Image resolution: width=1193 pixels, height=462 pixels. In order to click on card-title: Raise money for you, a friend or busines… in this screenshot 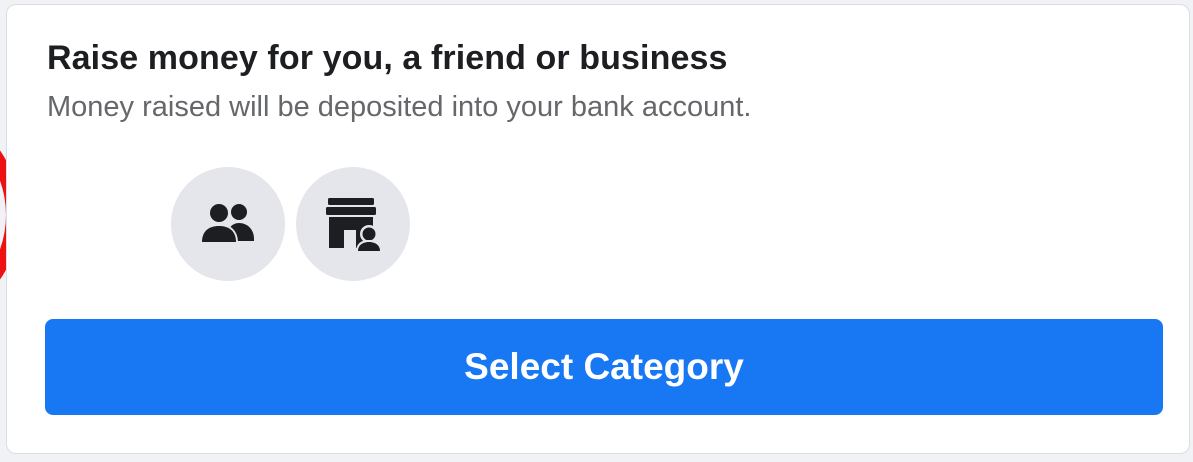, I will do `click(387, 58)`.